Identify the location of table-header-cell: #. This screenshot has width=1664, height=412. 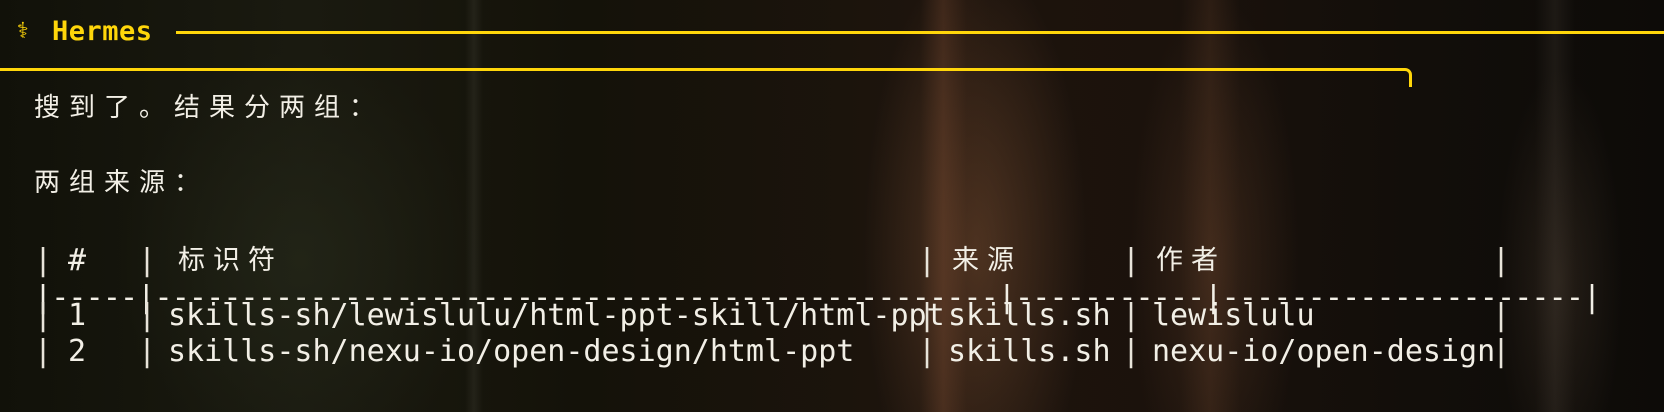
(77, 260).